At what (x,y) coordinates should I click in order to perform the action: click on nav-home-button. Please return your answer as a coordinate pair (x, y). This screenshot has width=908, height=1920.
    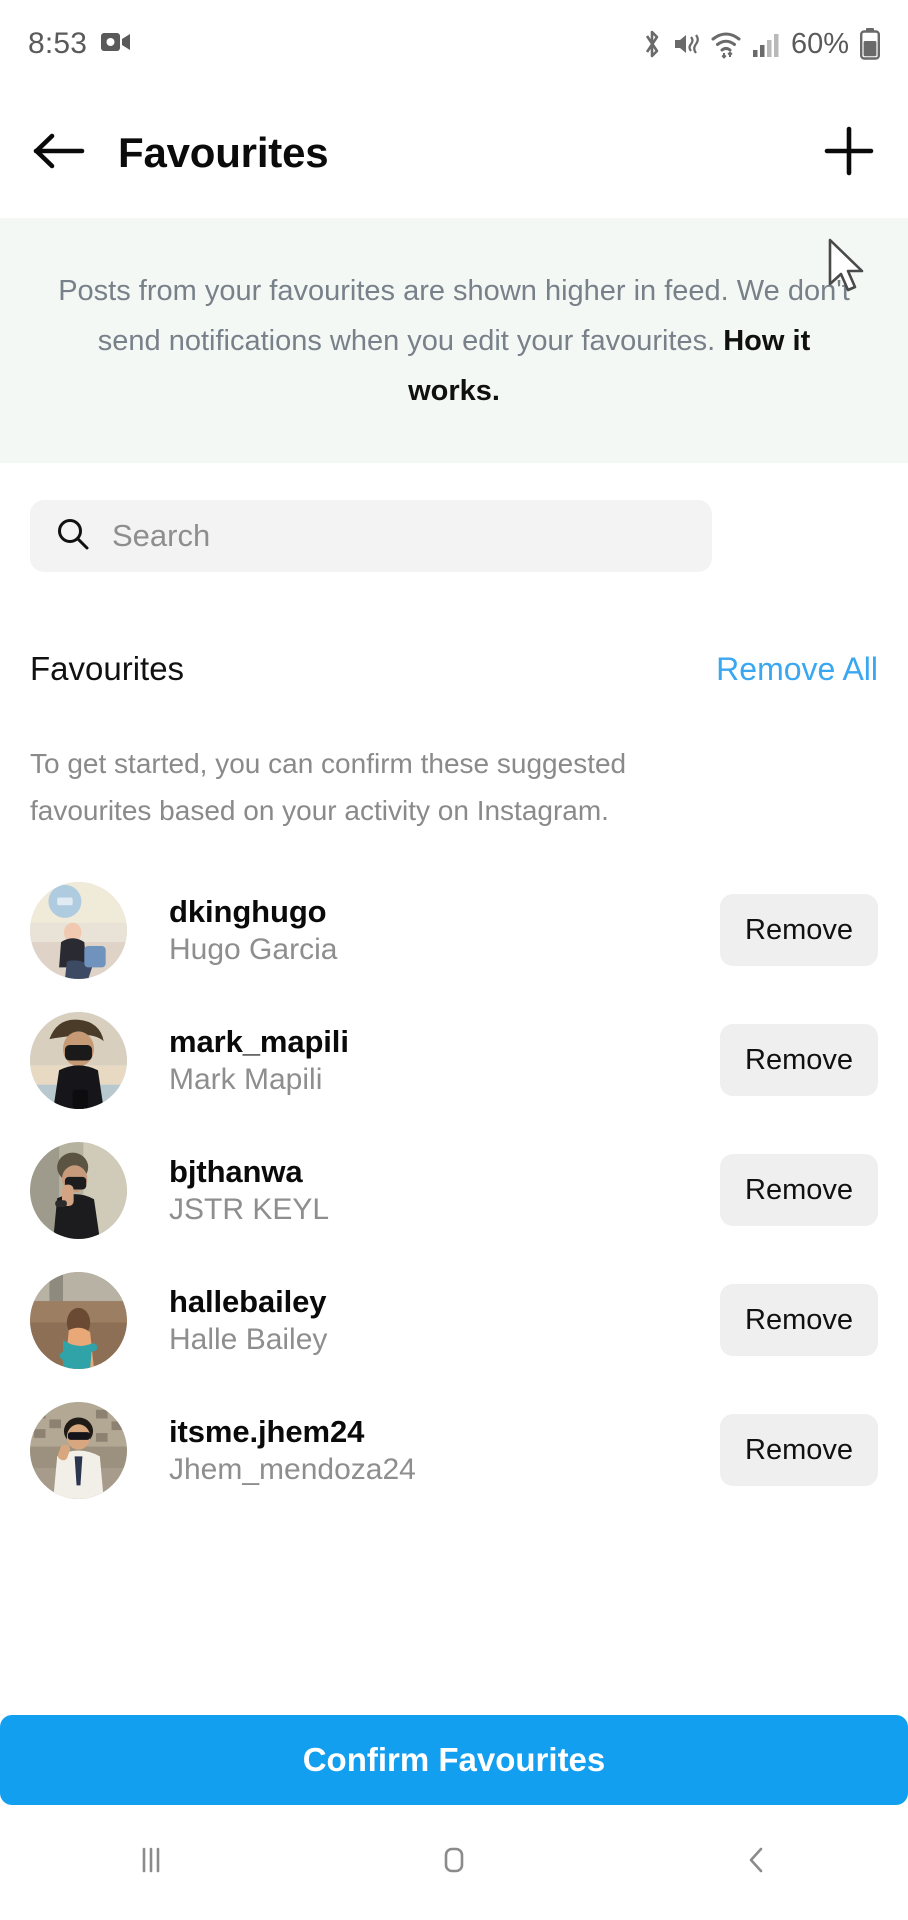
    Looking at the image, I should click on (454, 1863).